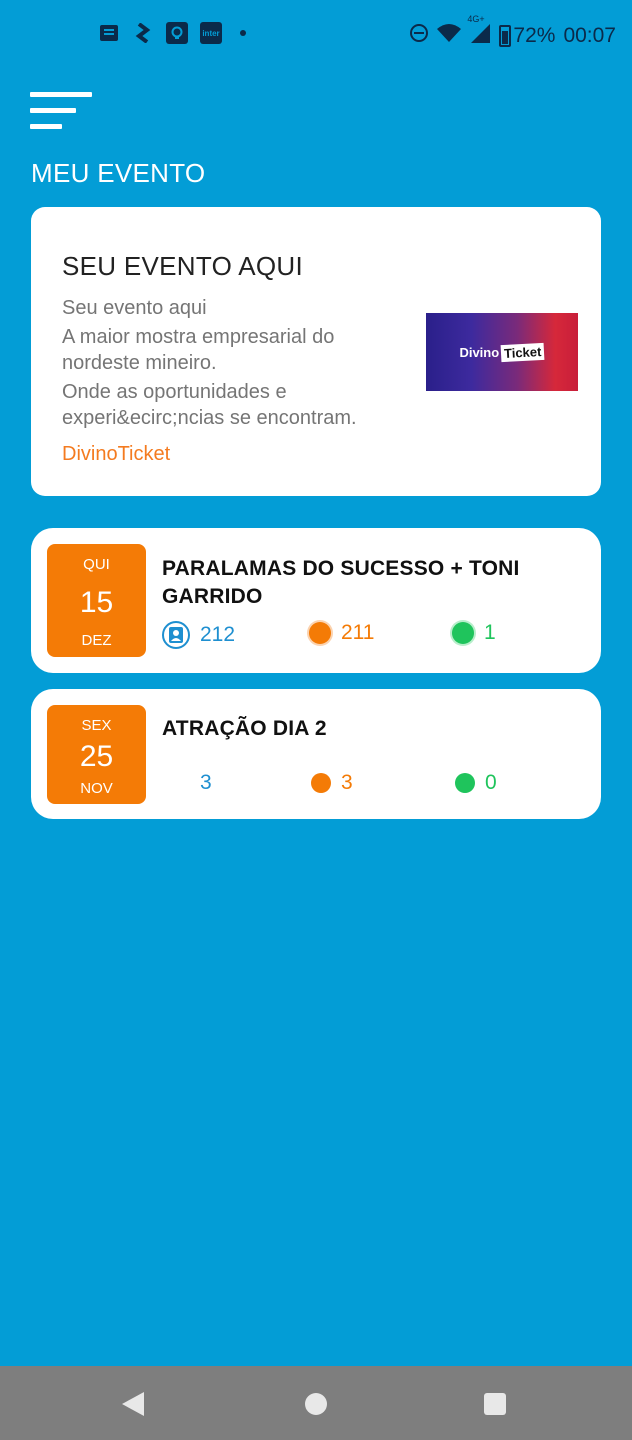 The image size is (632, 1440). I want to click on event-title: SEU EVENTO AQUI, so click(182, 266).